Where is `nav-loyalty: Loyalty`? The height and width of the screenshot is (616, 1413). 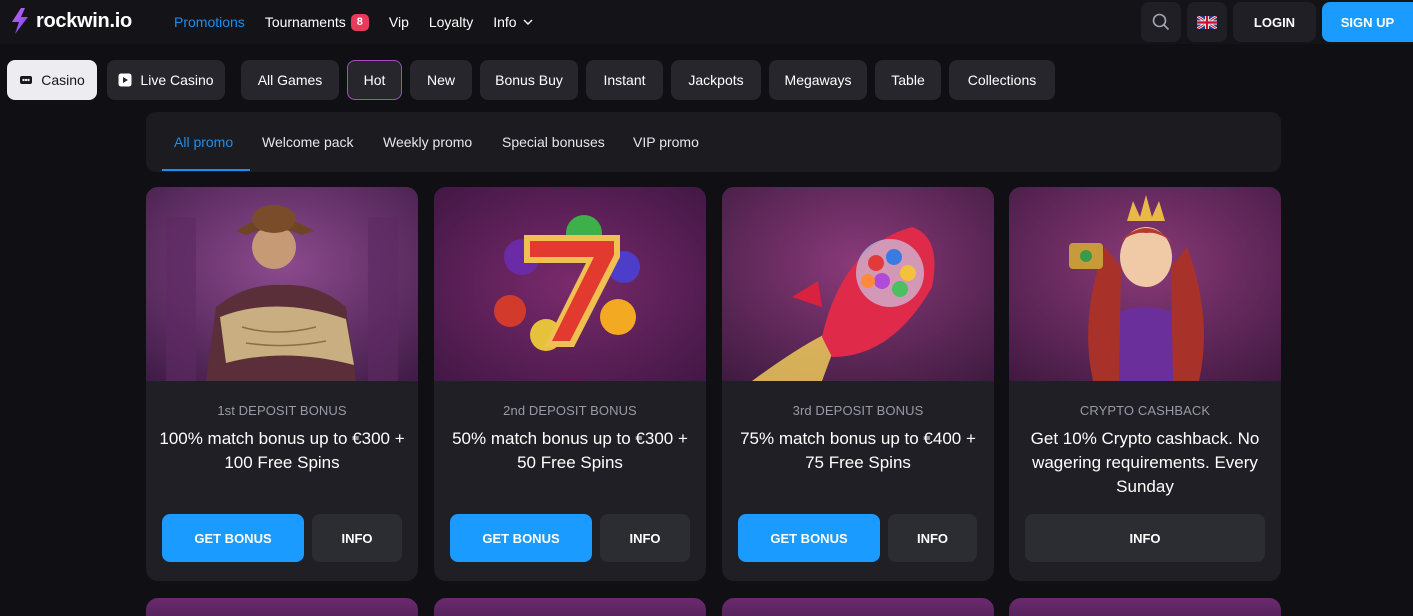 nav-loyalty: Loyalty is located at coordinates (451, 22).